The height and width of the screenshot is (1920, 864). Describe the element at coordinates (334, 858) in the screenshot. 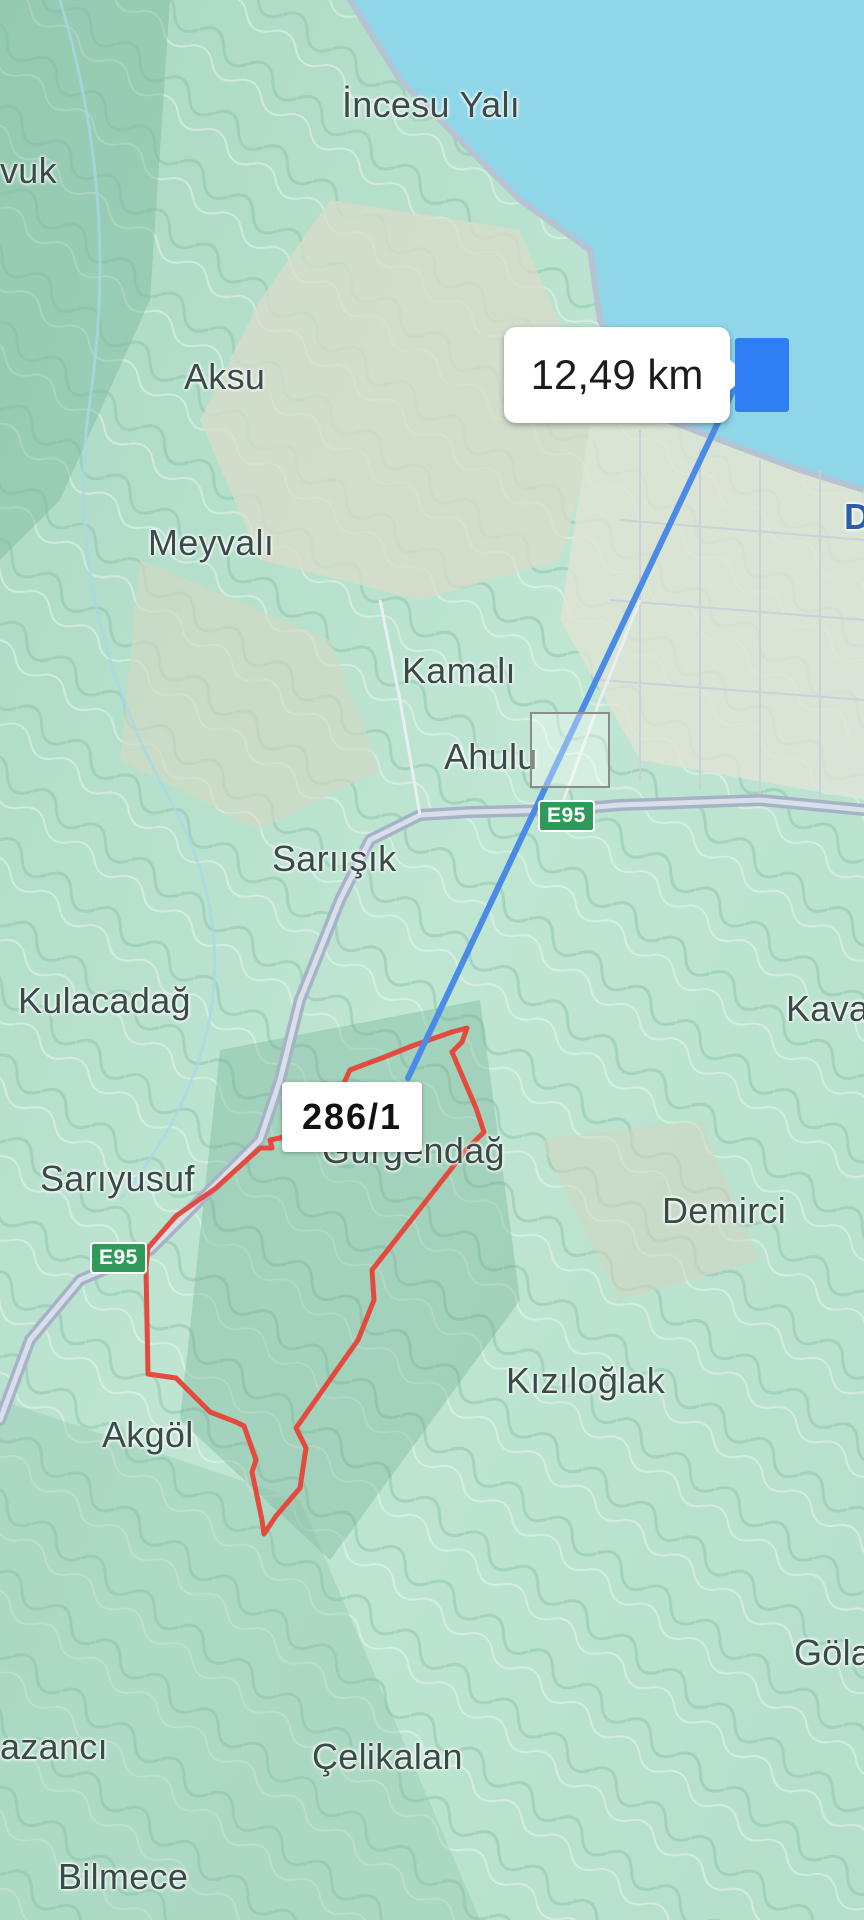

I see `place-label: Sarıışık` at that location.